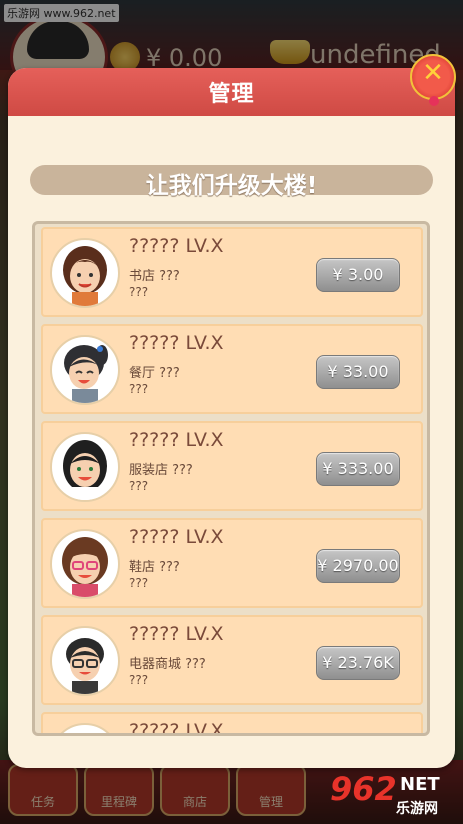 This screenshot has height=824, width=463. What do you see at coordinates (154, 567) in the screenshot?
I see `shop-name: 鞋店 ???` at bounding box center [154, 567].